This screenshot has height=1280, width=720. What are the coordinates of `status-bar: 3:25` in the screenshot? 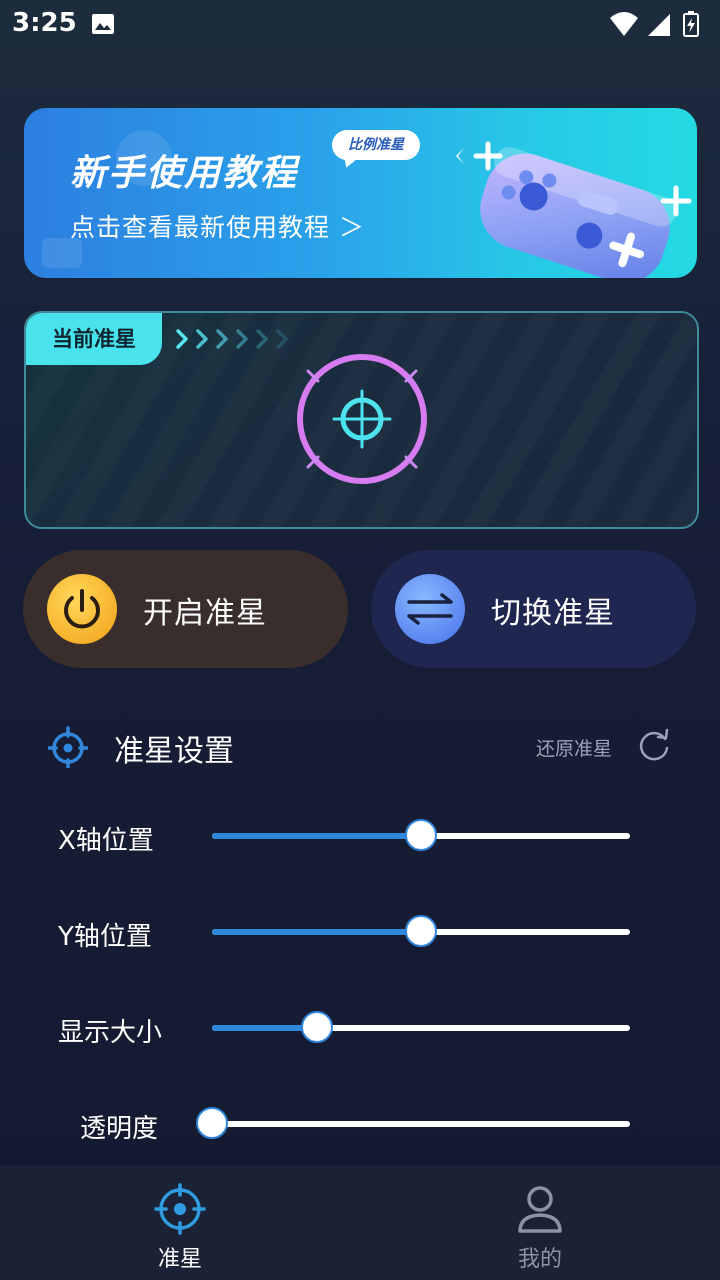 It's located at (360, 25).